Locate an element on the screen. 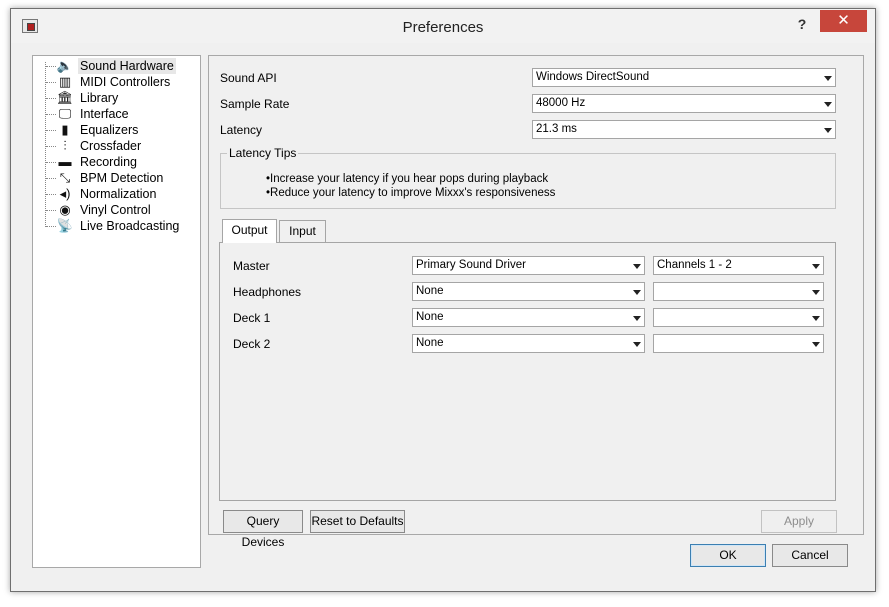 The width and height of the screenshot is (889, 607). sidebar-item-label: Vinyl Control is located at coordinates (115, 210).